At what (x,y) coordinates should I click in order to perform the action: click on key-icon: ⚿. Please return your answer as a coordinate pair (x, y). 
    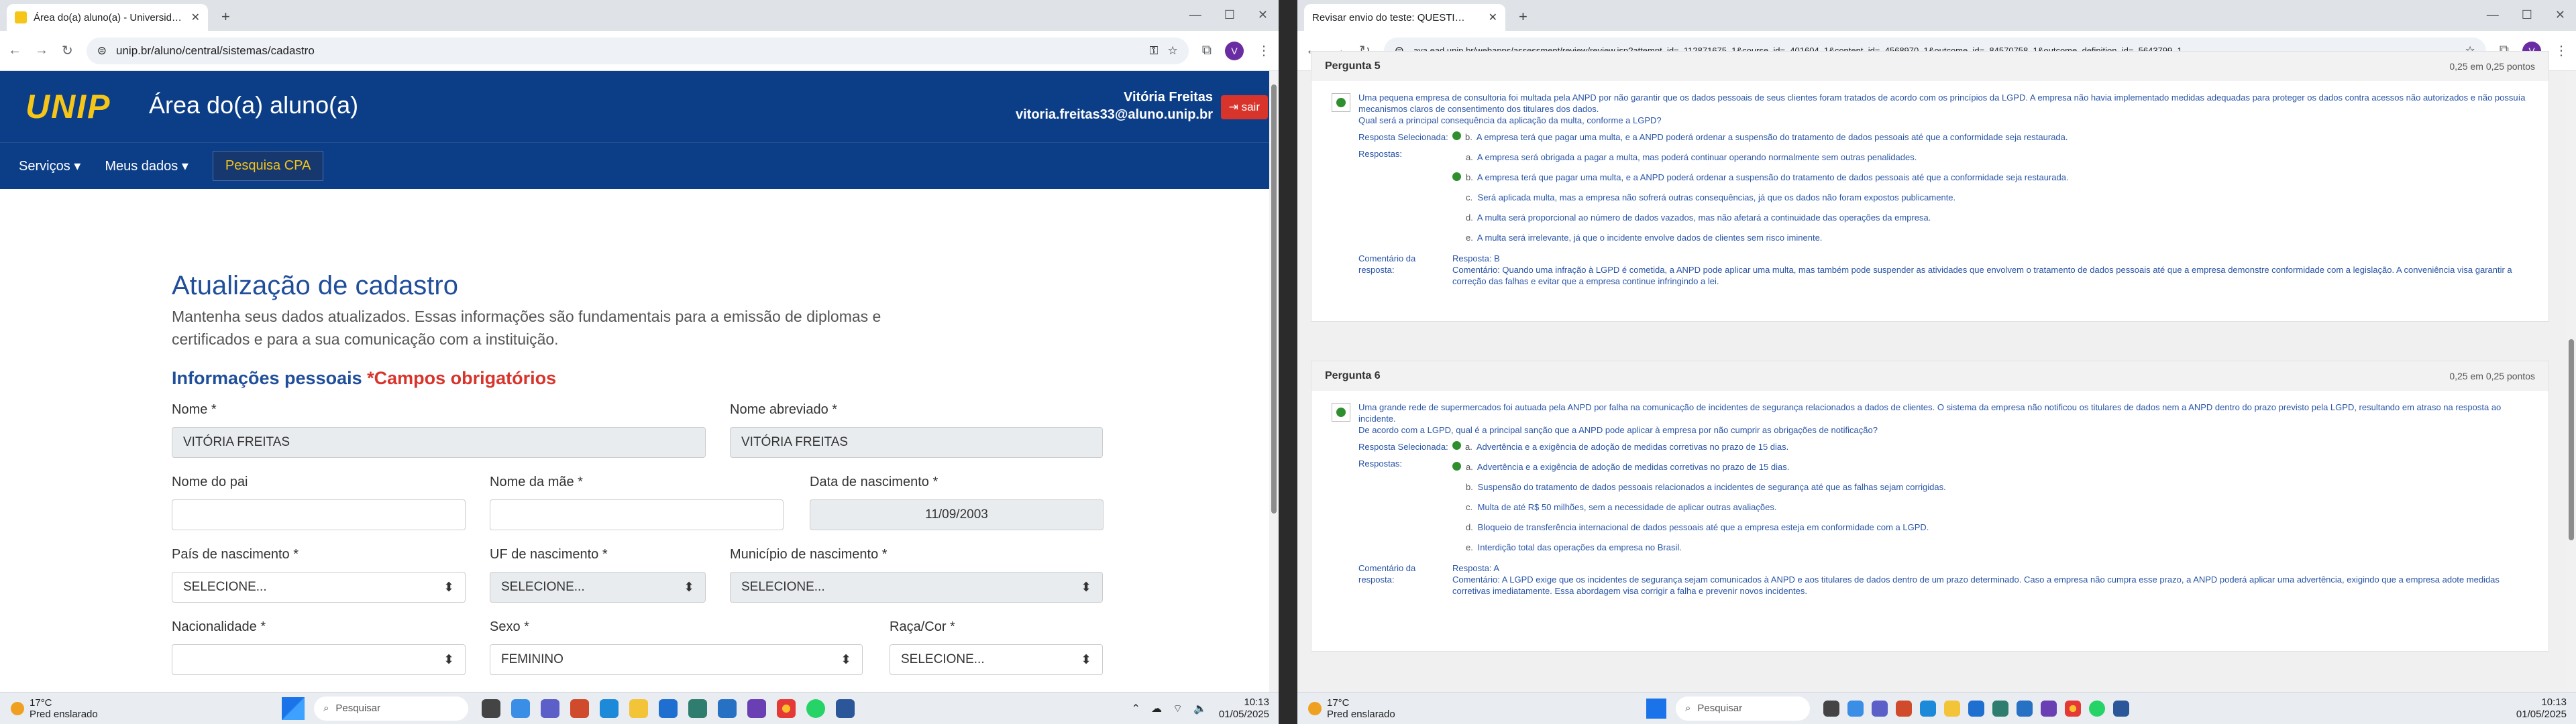
    Looking at the image, I should click on (1154, 51).